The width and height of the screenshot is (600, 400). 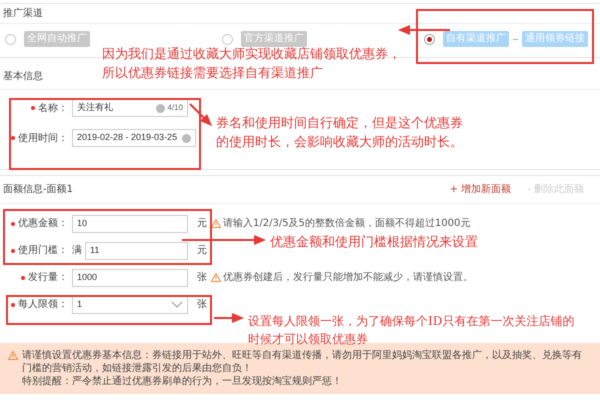 What do you see at coordinates (481, 189) in the screenshot?
I see `add-denomination-link: + 增加新面额` at bounding box center [481, 189].